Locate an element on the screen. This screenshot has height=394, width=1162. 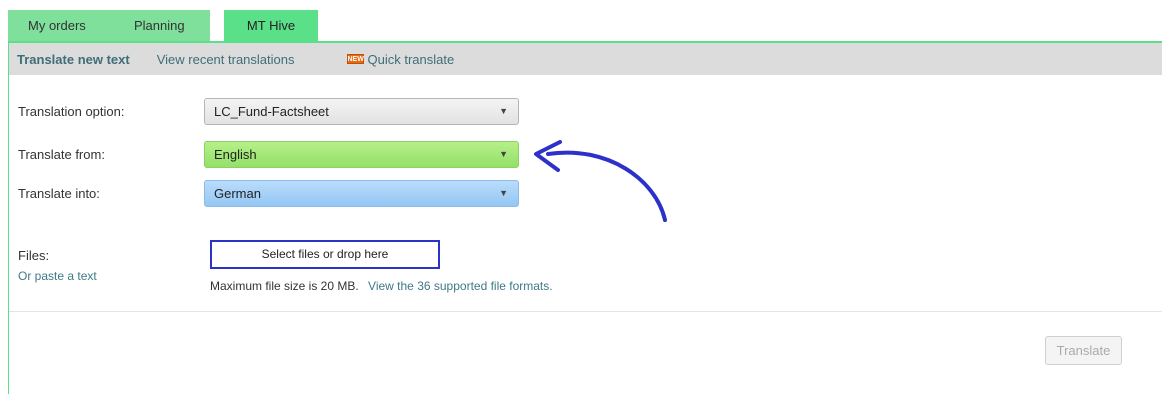
translate-into-value: German is located at coordinates (237, 193).